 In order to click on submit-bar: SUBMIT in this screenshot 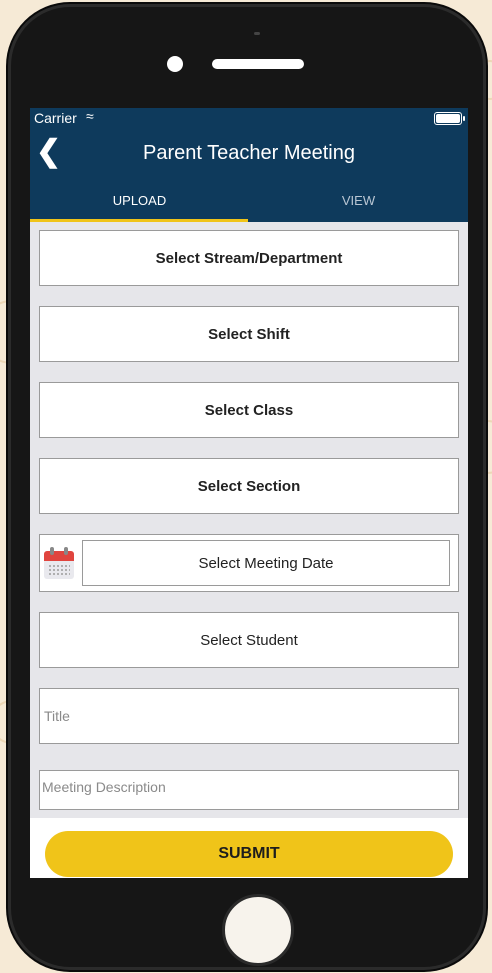, I will do `click(249, 848)`.